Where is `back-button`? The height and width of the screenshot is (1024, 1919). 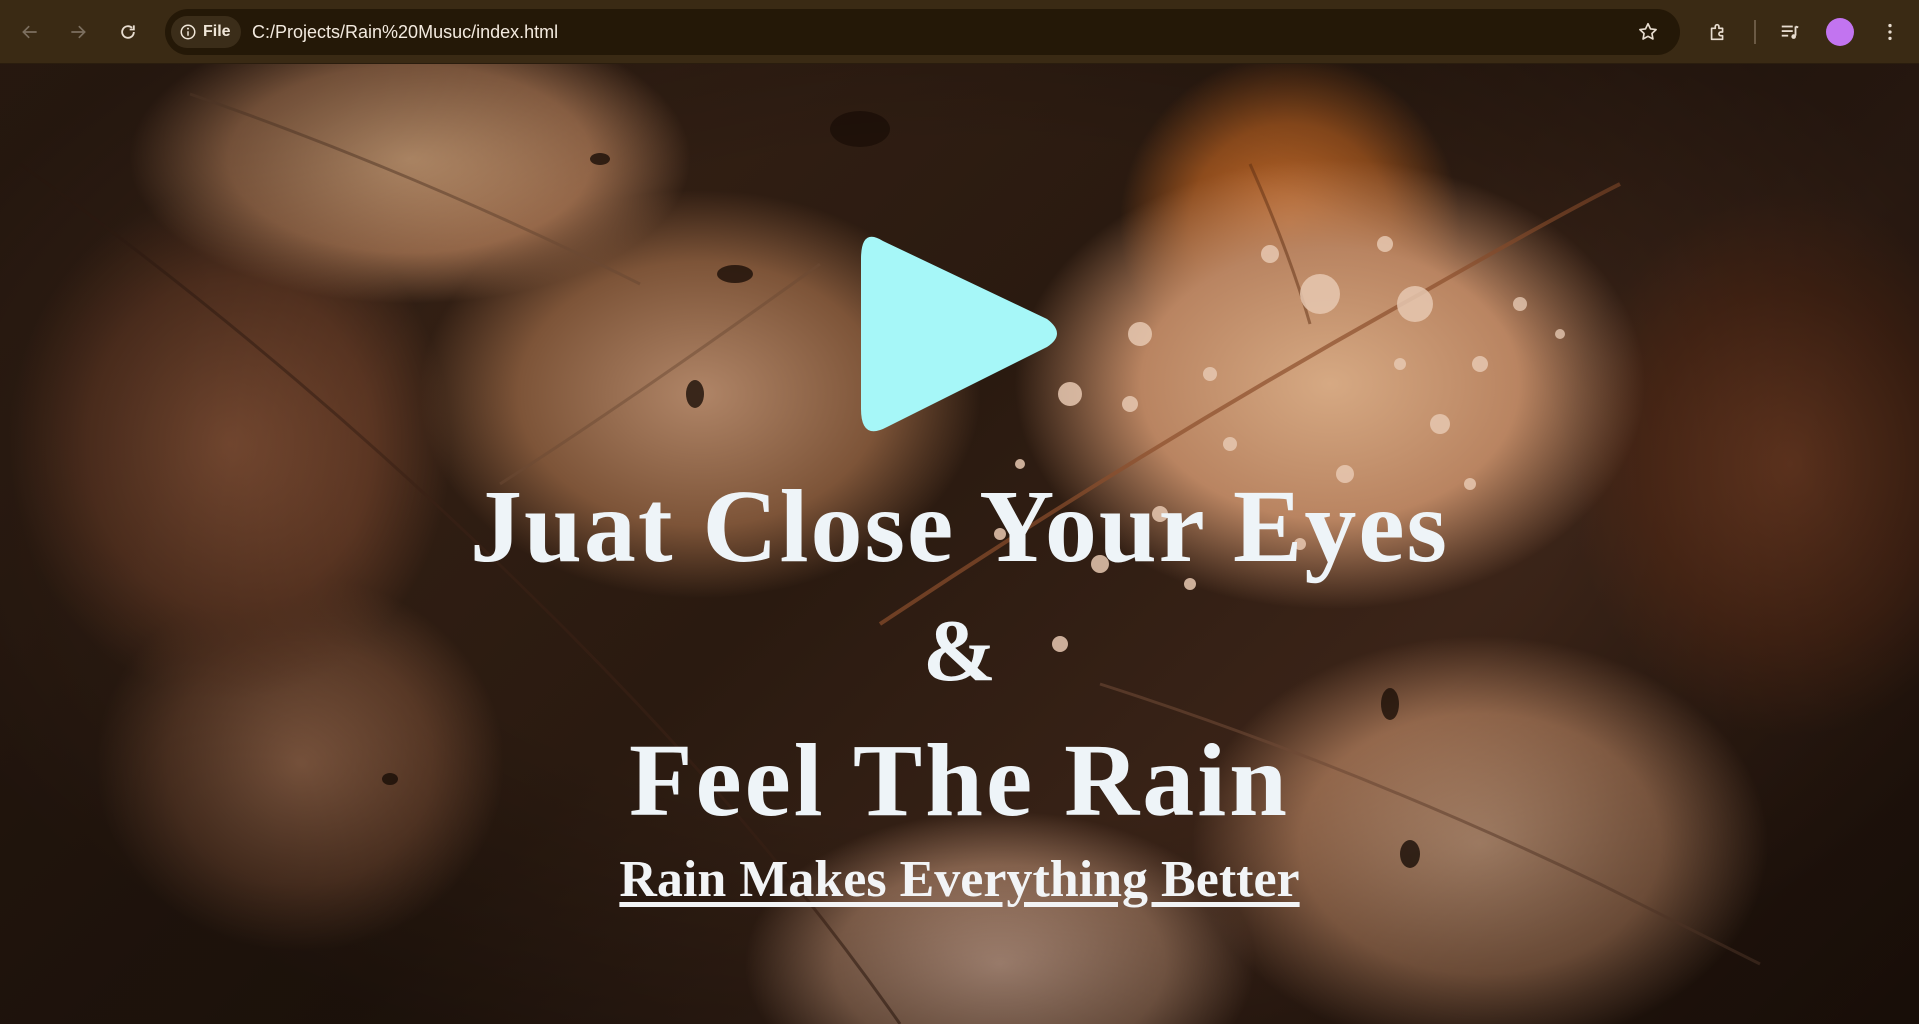
back-button is located at coordinates (30, 32).